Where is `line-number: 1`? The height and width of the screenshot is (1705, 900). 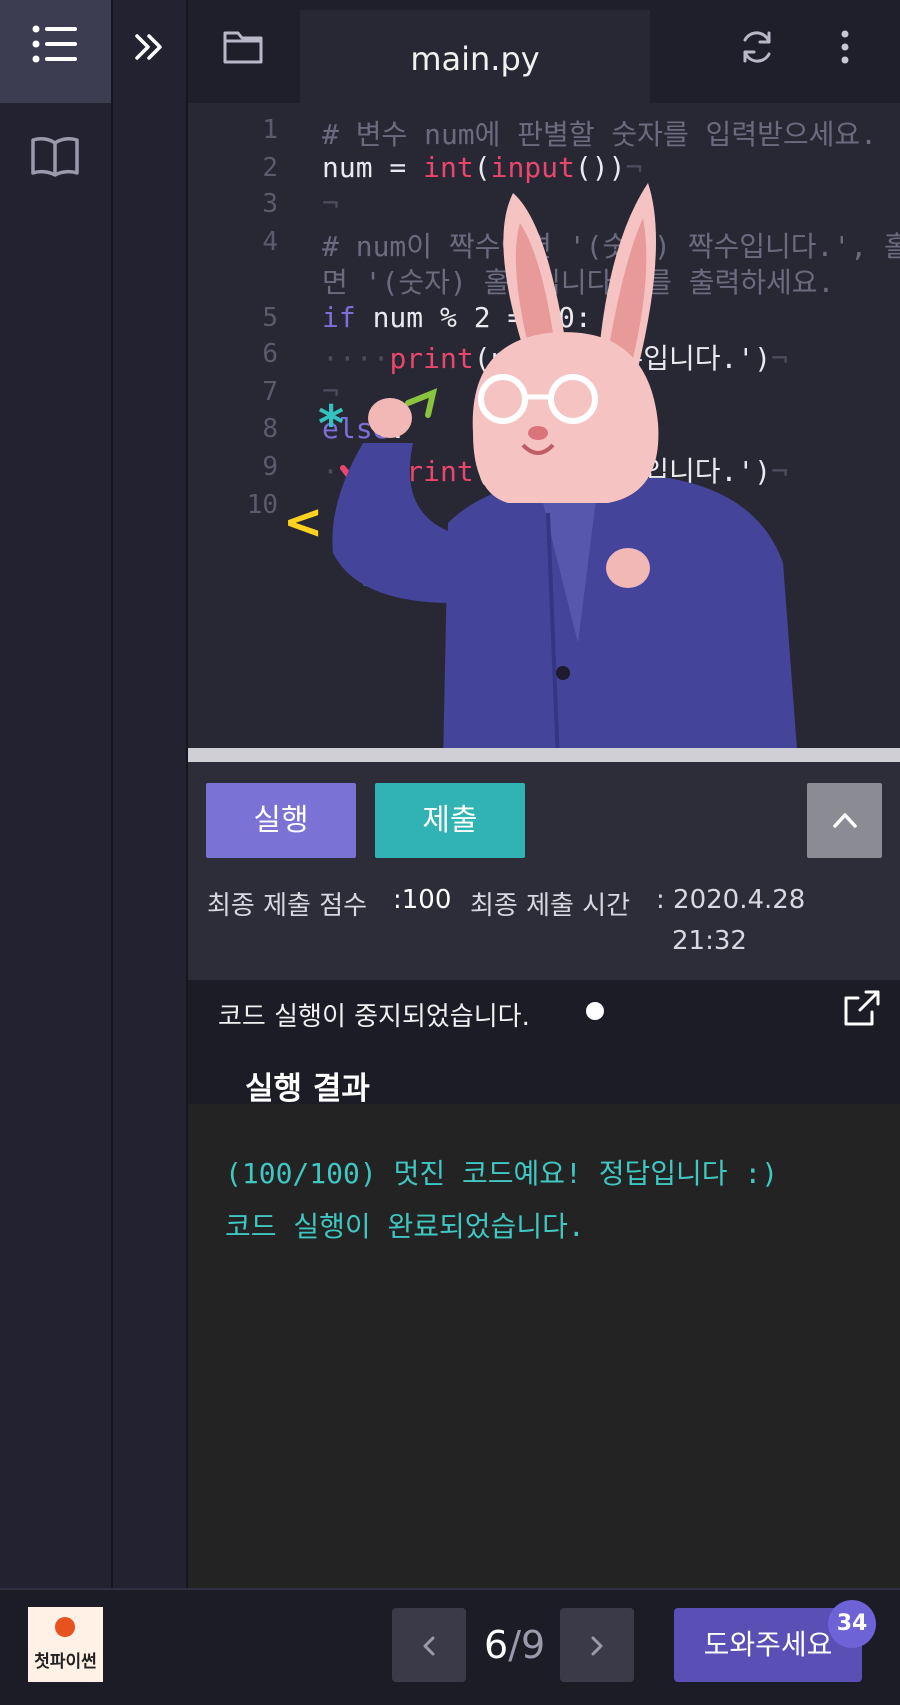
line-number: 1 is located at coordinates (270, 130).